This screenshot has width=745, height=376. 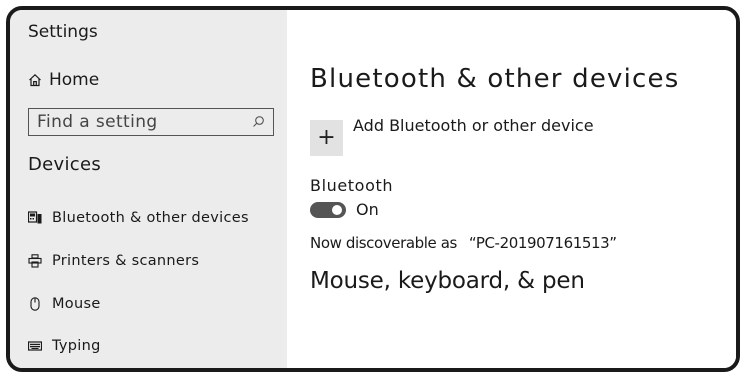 What do you see at coordinates (383, 243) in the screenshot?
I see `discoverable-prefix: Now discoverable as` at bounding box center [383, 243].